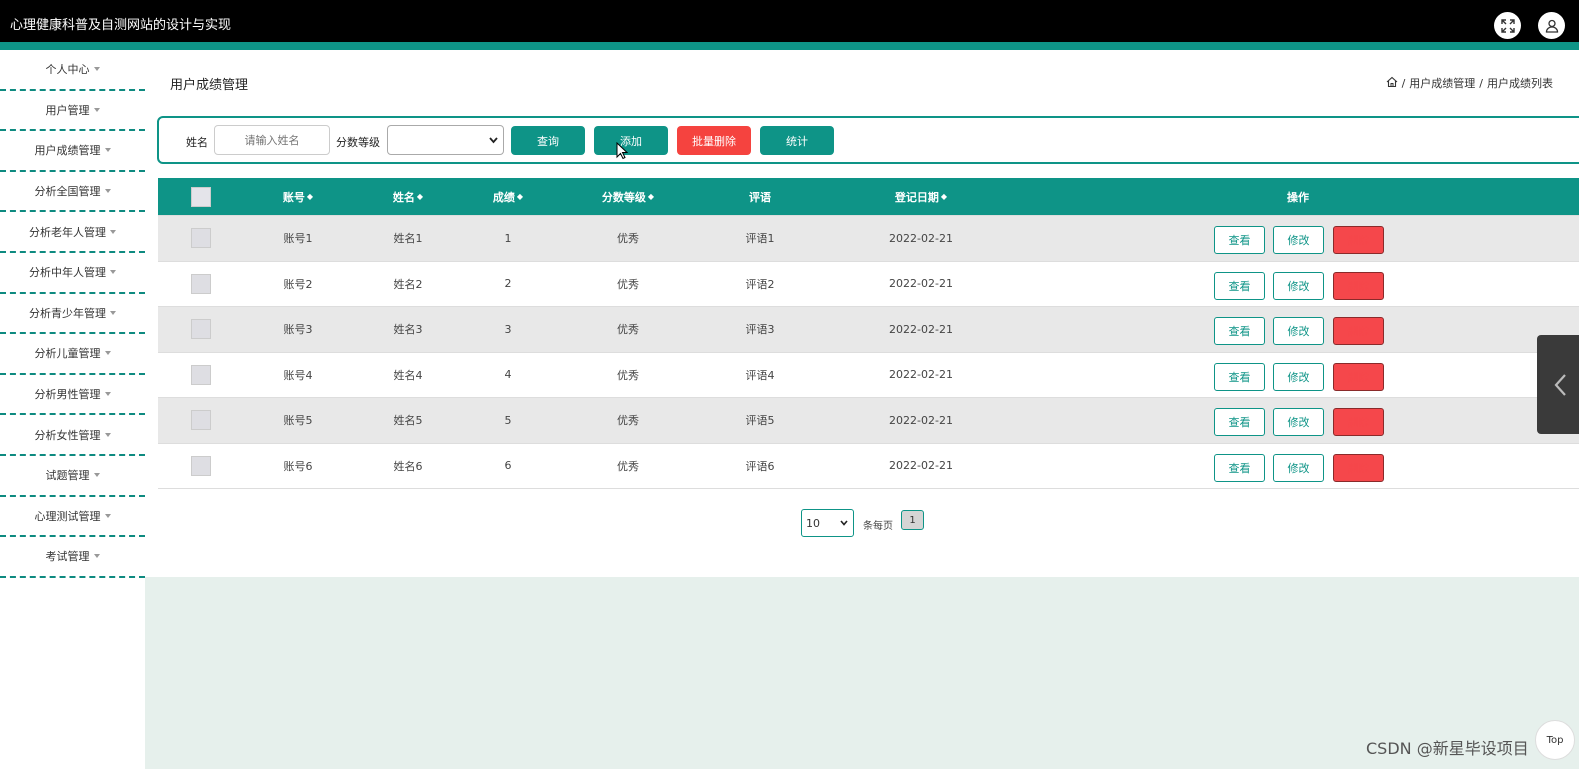 The width and height of the screenshot is (1579, 769). Describe the element at coordinates (298, 284) in the screenshot. I see `cell-account: 账号2` at that location.